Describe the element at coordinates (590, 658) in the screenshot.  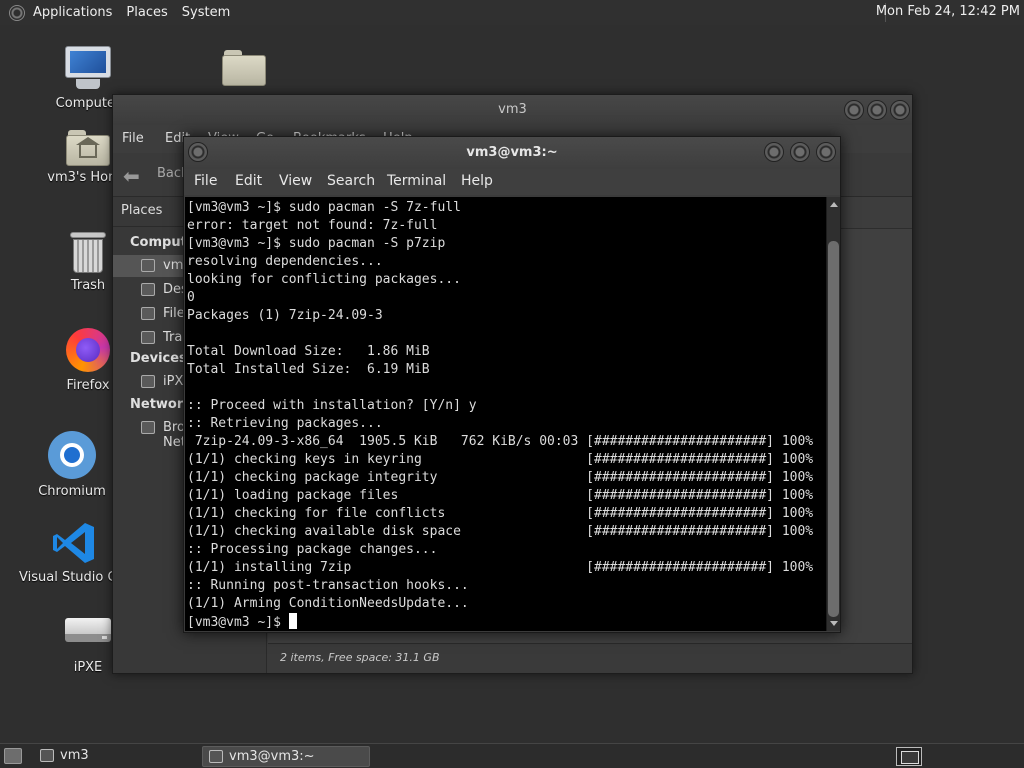
I see `status-bar: 2 items, Free space: 31.1 GB` at that location.